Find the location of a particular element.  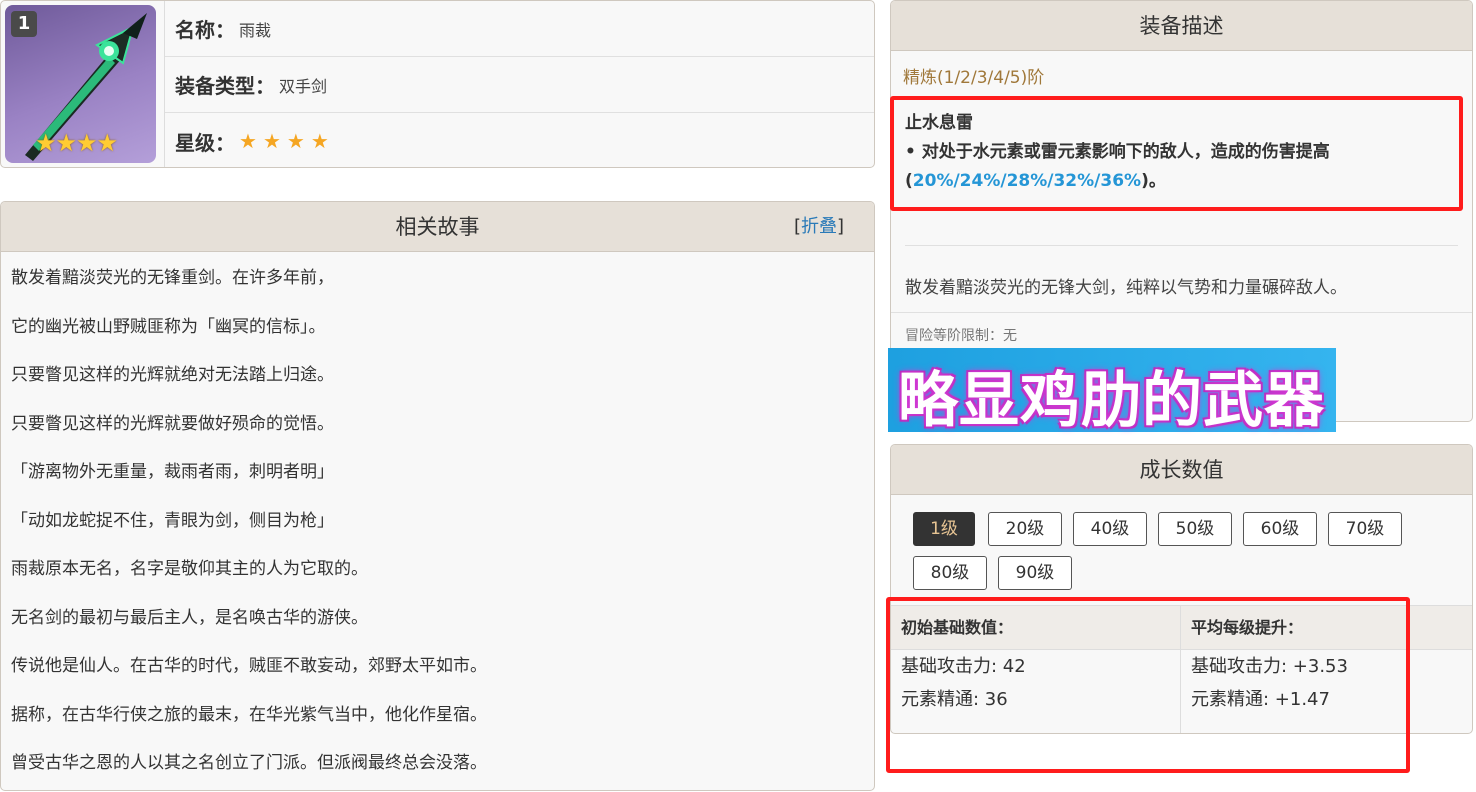

level-button: 70级 is located at coordinates (1365, 529).